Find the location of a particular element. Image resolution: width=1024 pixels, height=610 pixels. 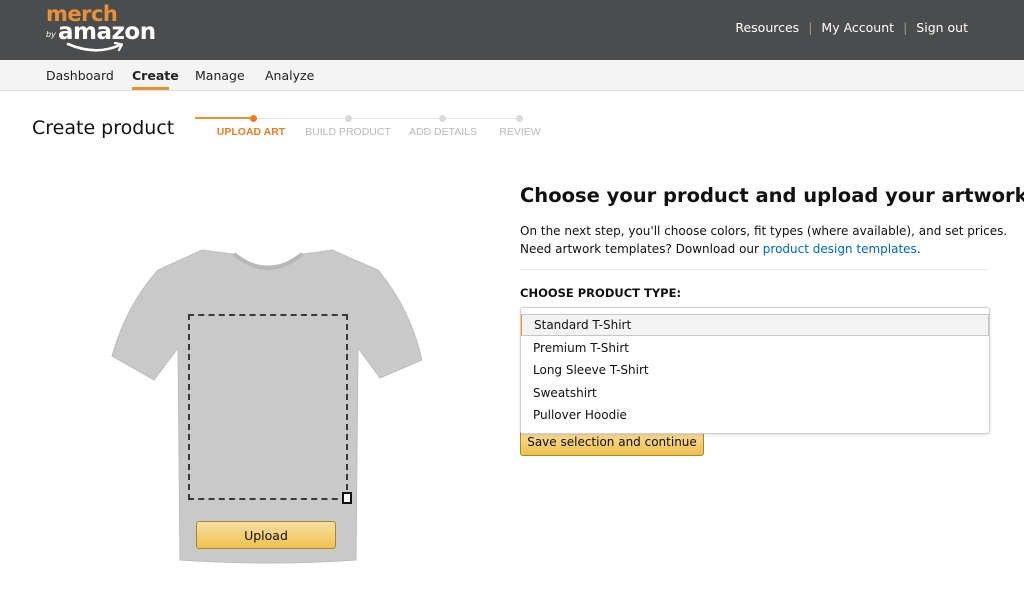

merch-by-amazon-logo: merch by amazon is located at coordinates (101, 29).